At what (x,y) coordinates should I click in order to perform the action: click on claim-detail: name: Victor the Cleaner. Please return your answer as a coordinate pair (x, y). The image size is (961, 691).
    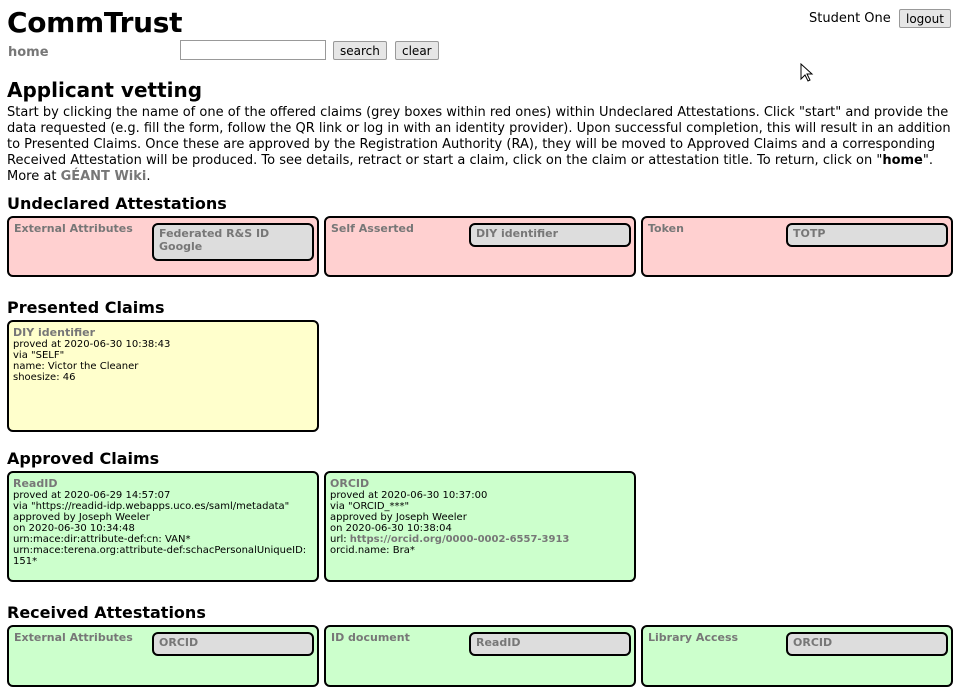
    Looking at the image, I should click on (76, 366).